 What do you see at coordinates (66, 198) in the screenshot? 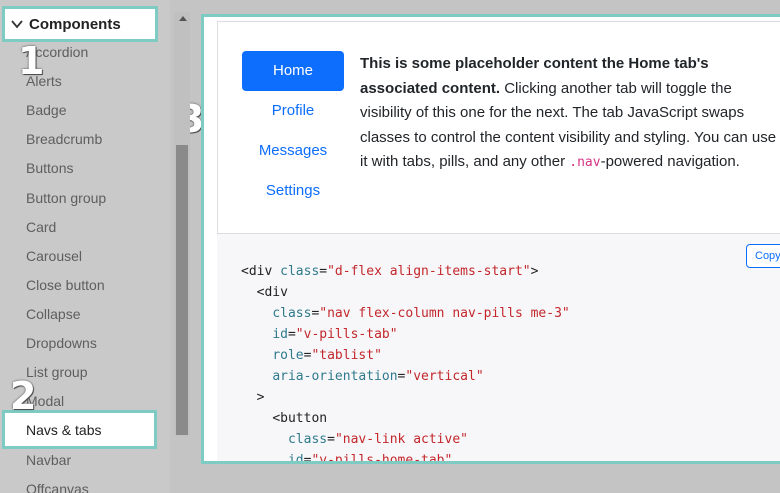
I see `sidebar-item-button-group: Button group` at bounding box center [66, 198].